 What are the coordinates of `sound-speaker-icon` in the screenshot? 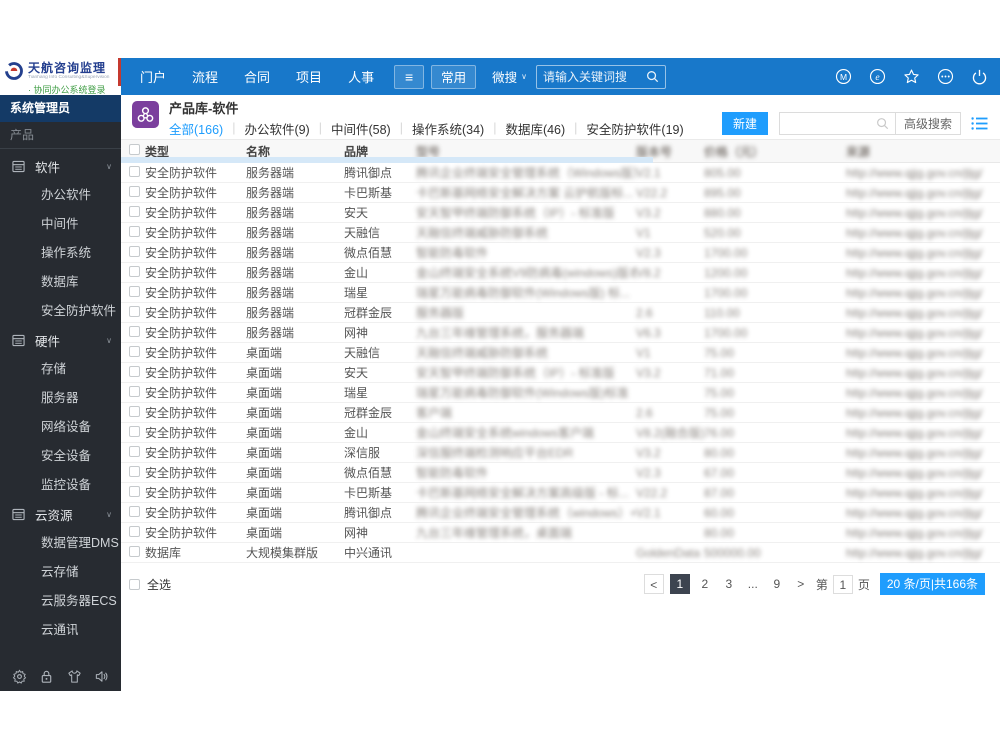 It's located at (101, 676).